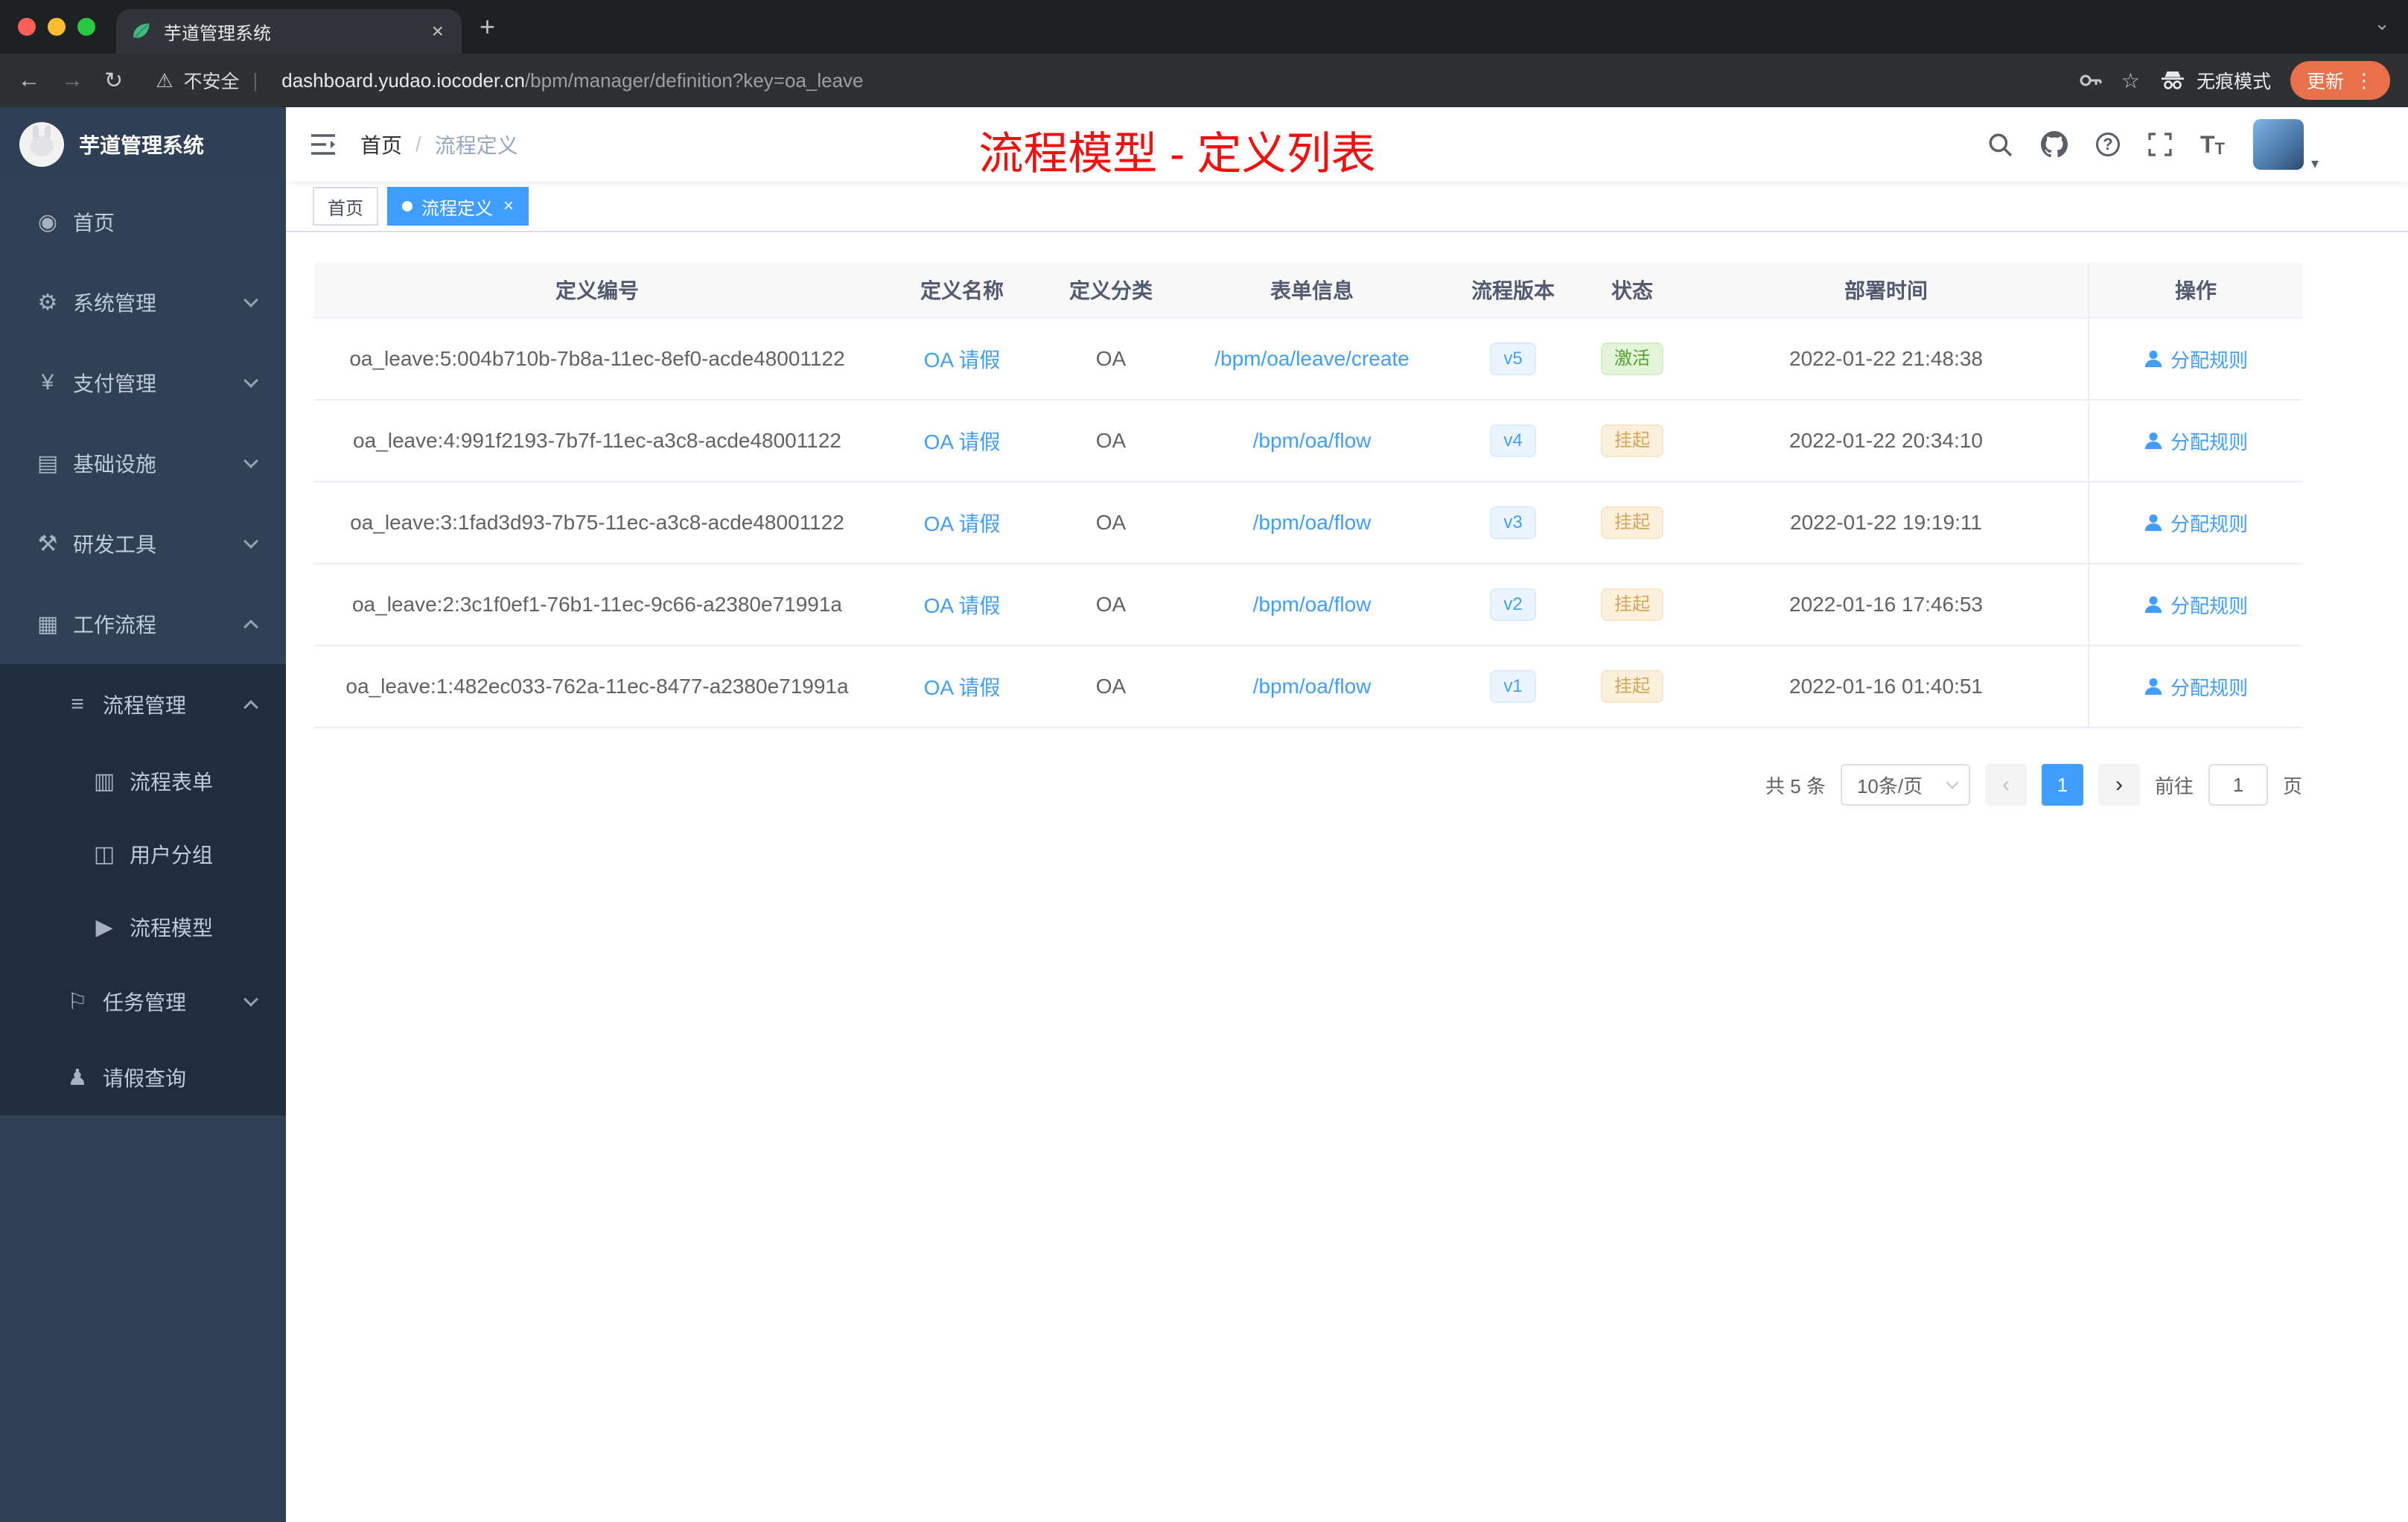 This screenshot has width=2408, height=1522. Describe the element at coordinates (164, 80) in the screenshot. I see `warning-icon: ⚠` at that location.